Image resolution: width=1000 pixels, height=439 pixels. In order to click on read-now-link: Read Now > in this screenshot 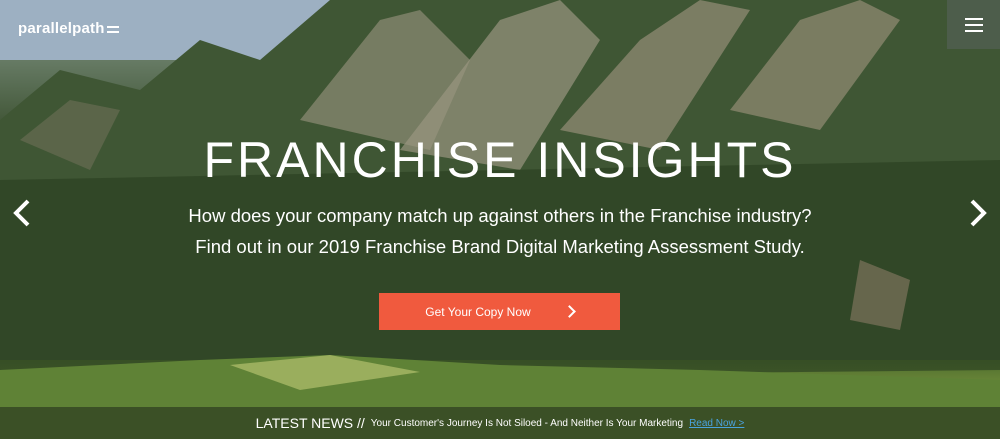, I will do `click(716, 423)`.